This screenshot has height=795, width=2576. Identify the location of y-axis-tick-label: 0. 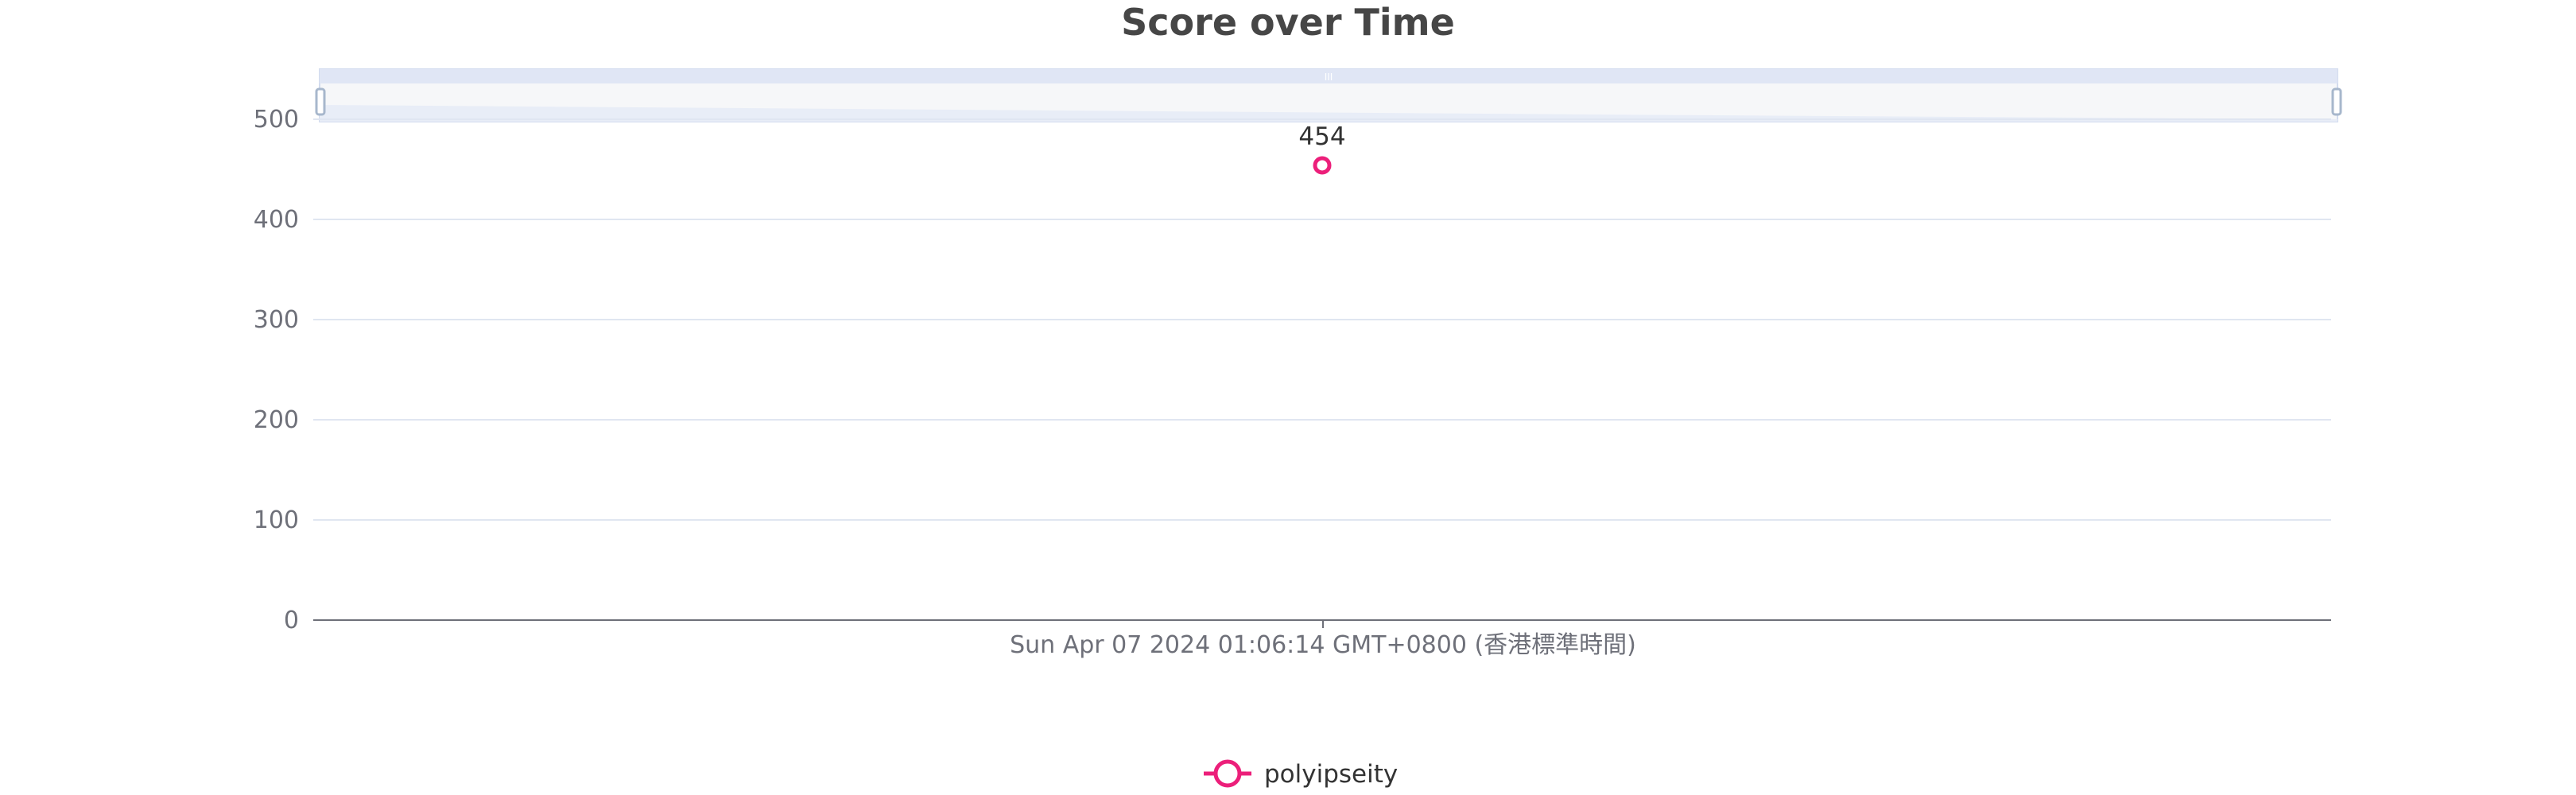
(292, 620).